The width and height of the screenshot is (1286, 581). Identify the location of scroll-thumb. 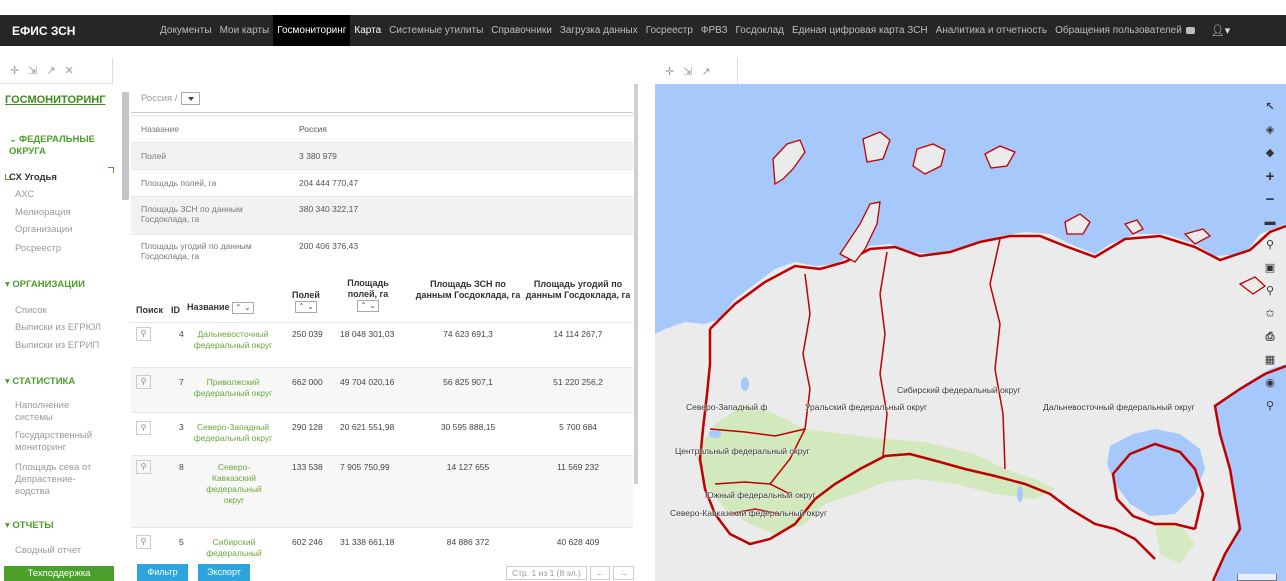
(636, 284).